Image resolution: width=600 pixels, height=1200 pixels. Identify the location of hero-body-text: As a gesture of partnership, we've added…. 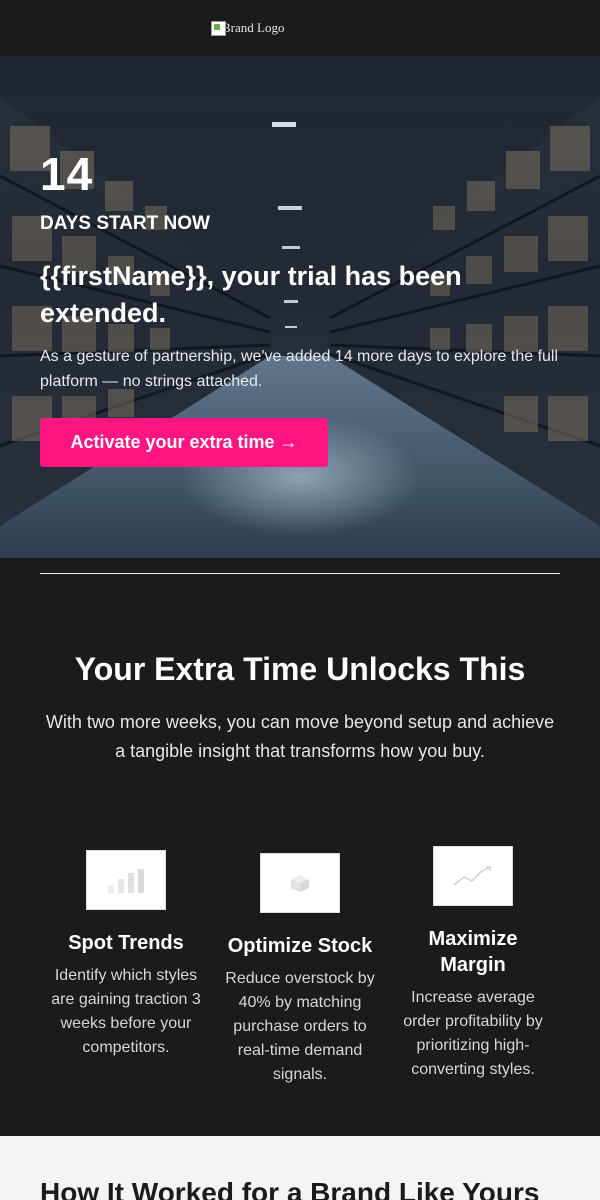
(299, 369).